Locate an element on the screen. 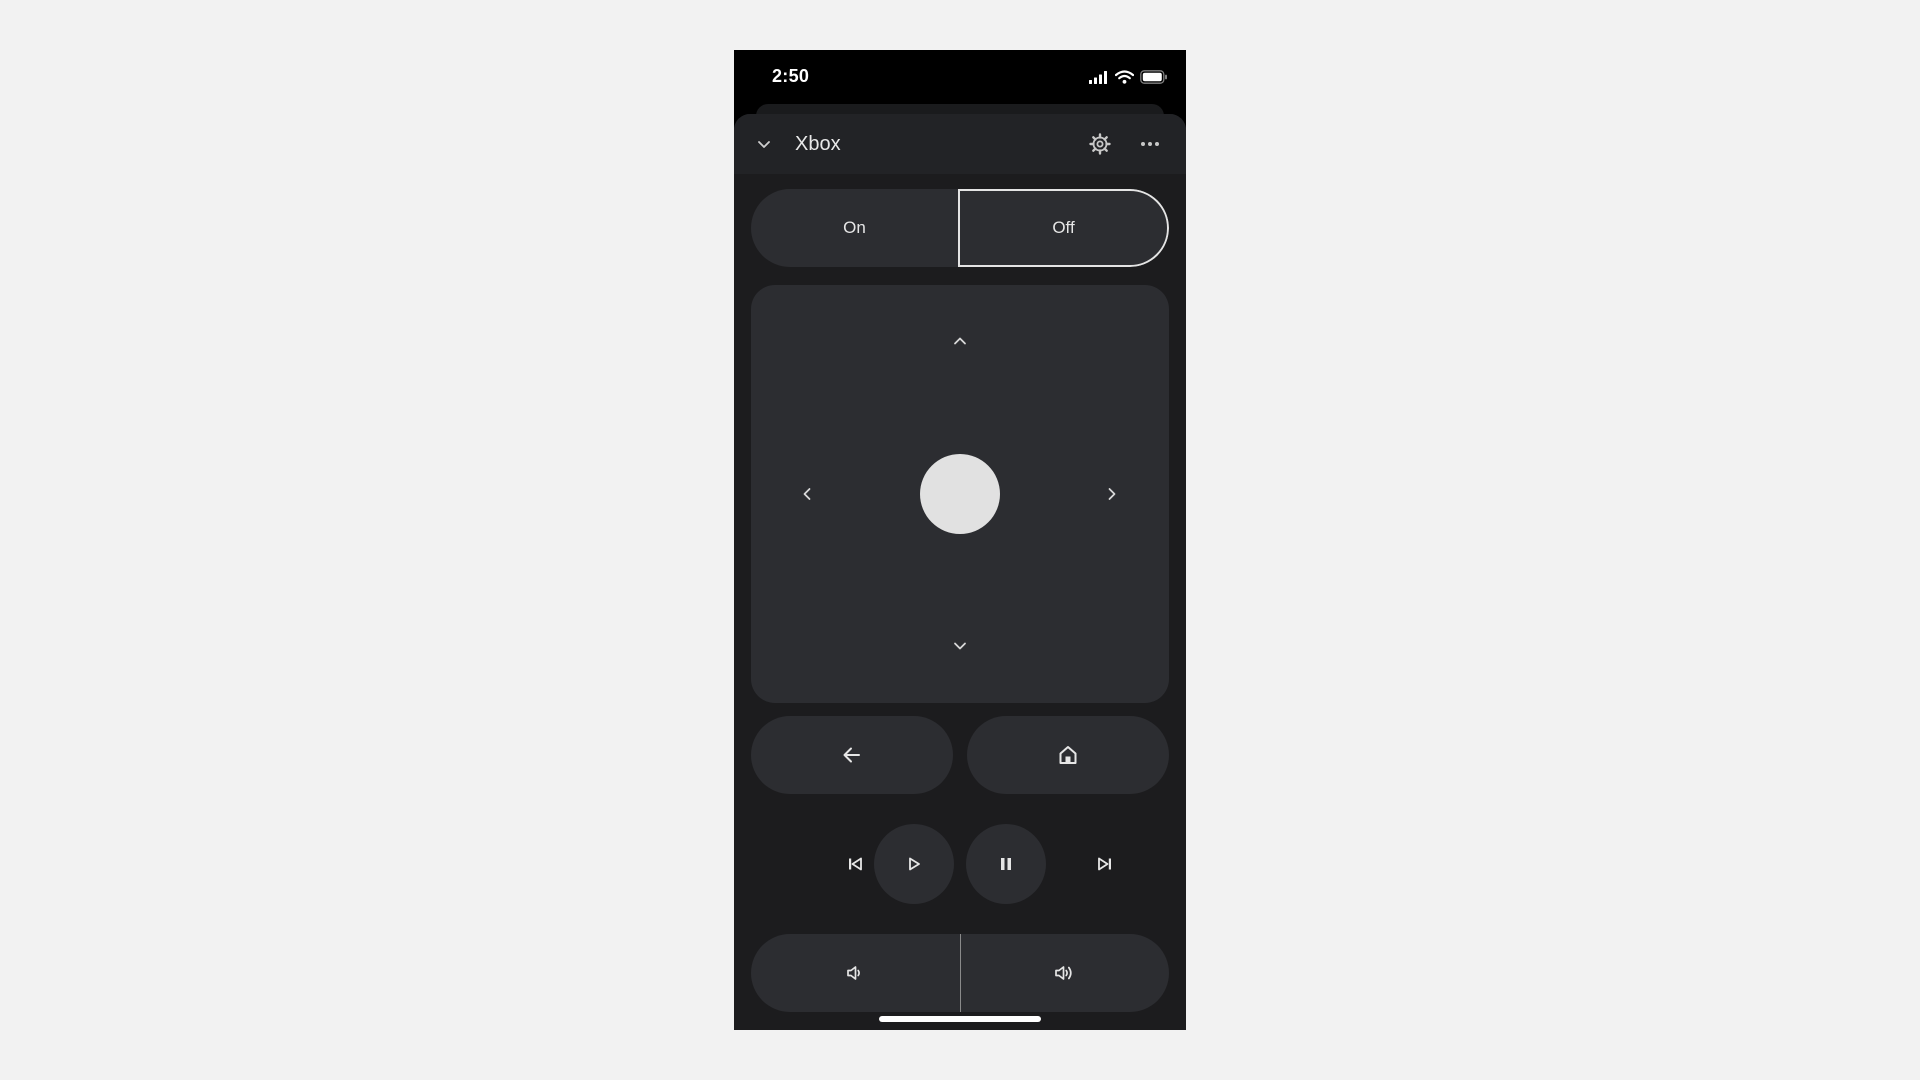 The image size is (1920, 1080). status-time: 2:50 is located at coordinates (791, 76).